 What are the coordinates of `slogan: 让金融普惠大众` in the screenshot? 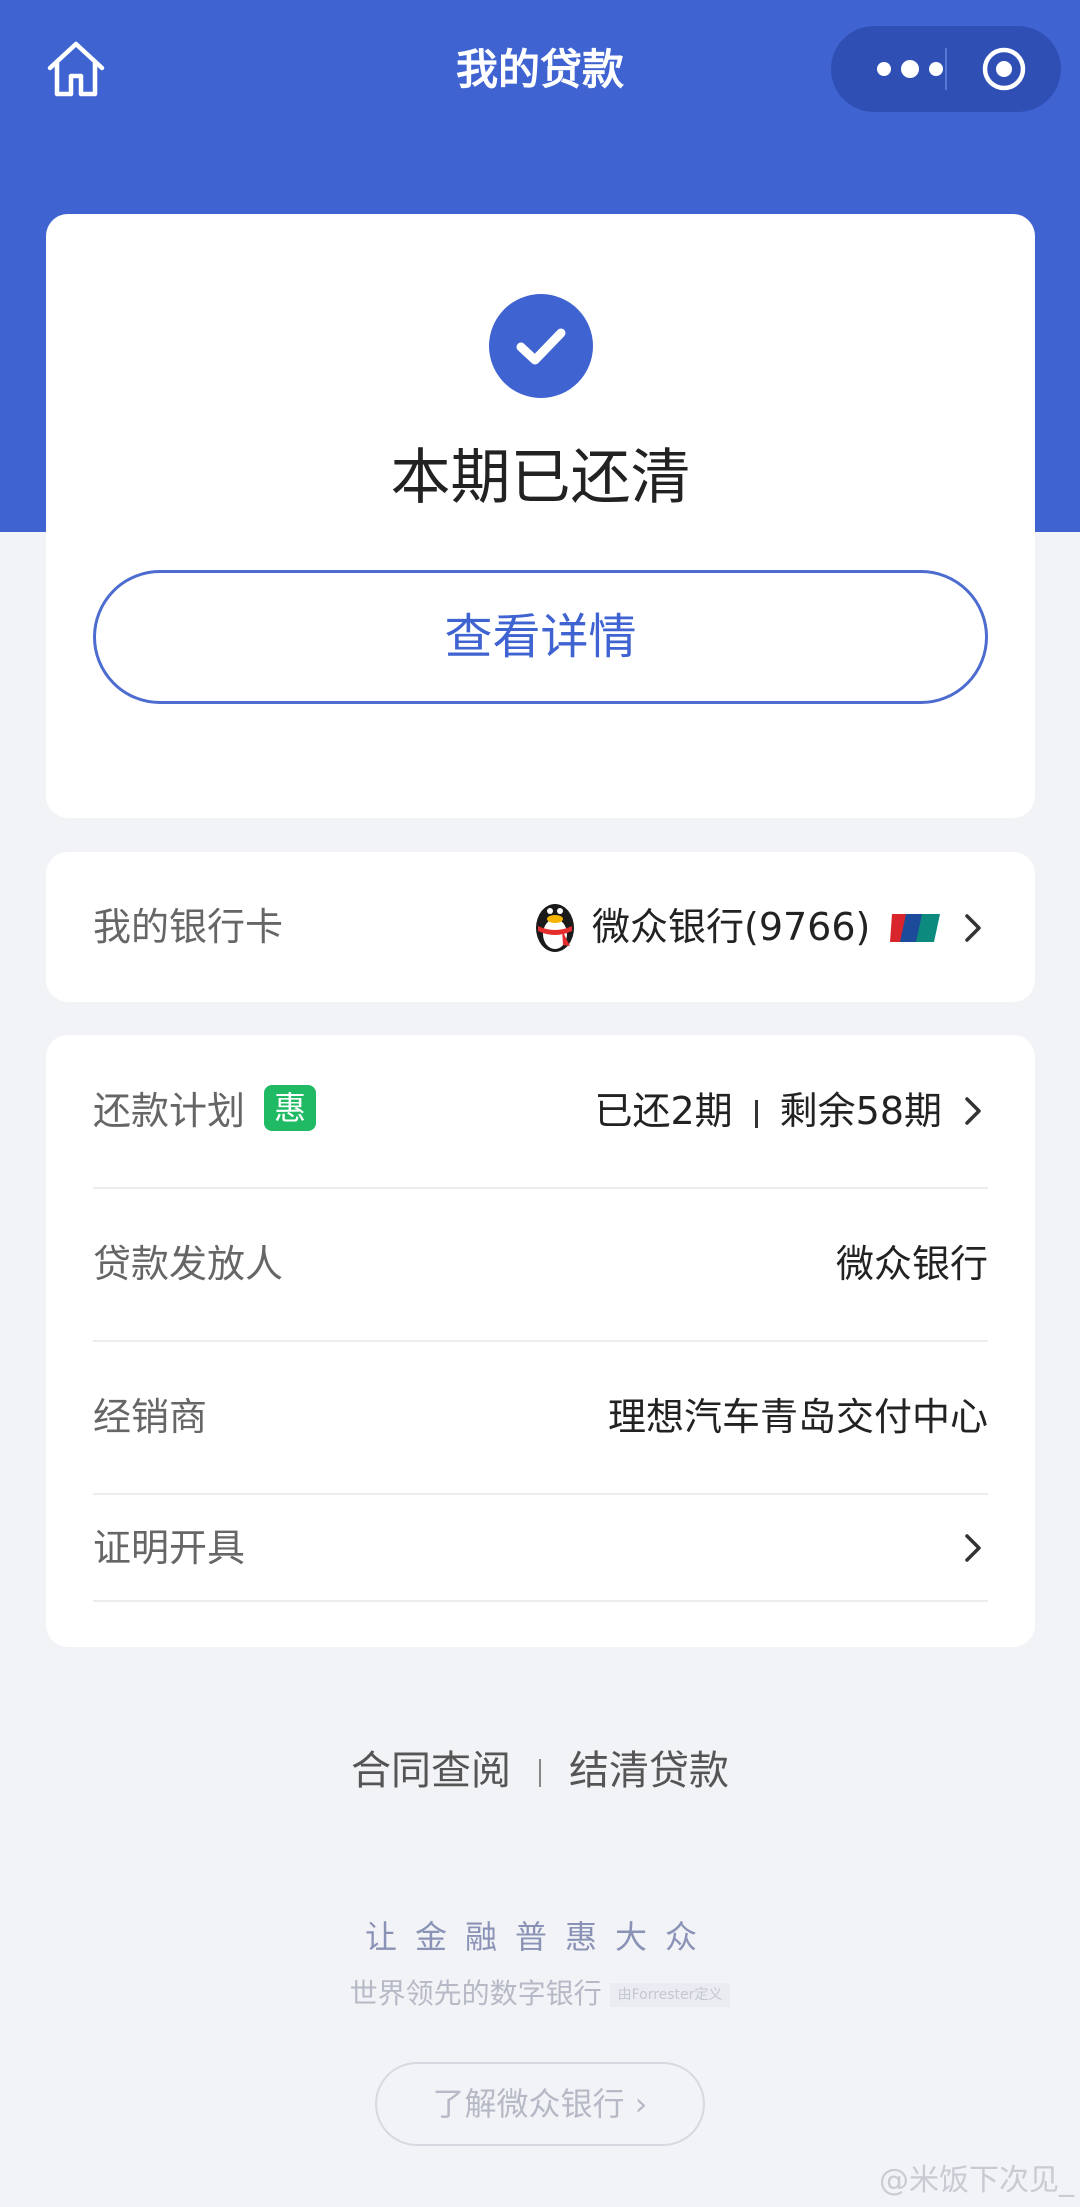 It's located at (539, 1937).